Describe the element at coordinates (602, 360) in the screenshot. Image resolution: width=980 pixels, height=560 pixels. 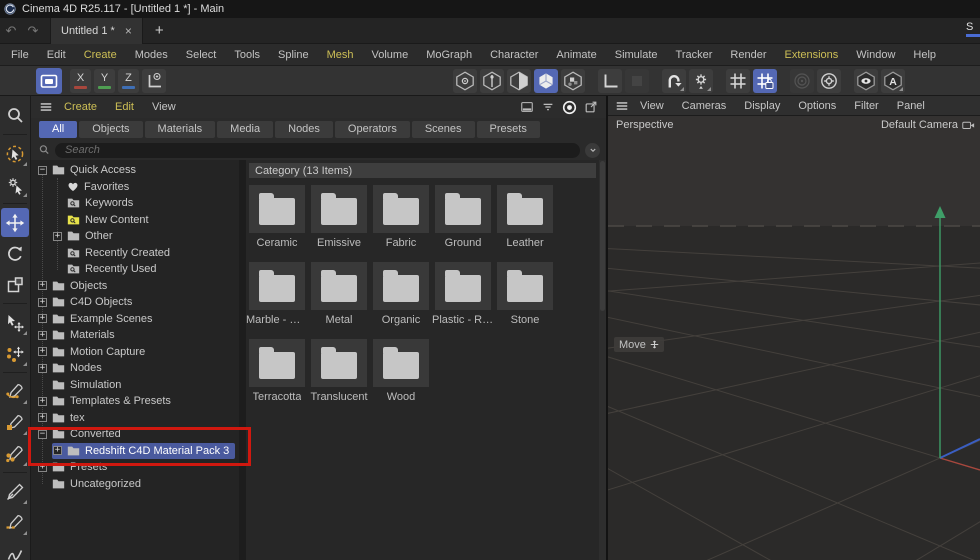
I see `grid-scrollbar` at that location.